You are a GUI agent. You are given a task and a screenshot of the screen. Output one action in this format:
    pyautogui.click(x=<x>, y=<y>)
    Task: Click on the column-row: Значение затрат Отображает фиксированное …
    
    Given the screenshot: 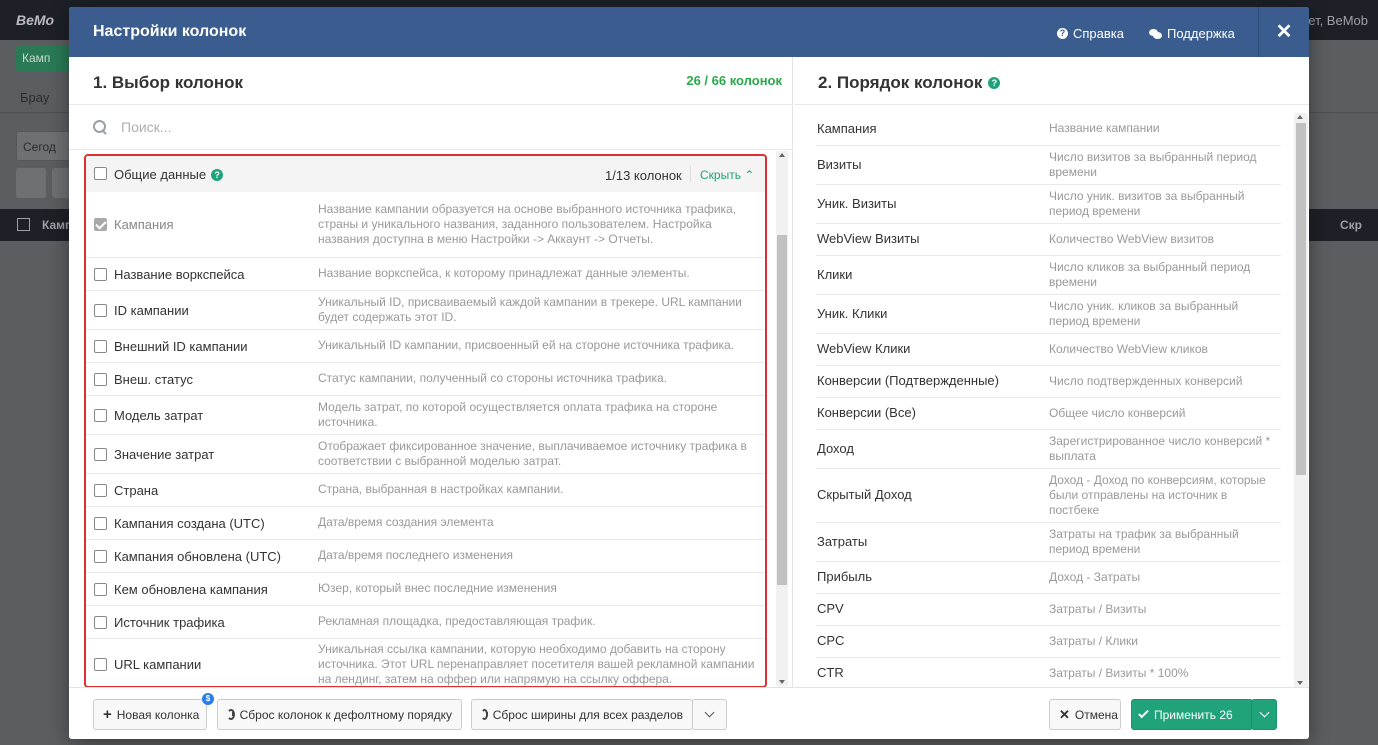 What is the action you would take?
    pyautogui.click(x=425, y=454)
    